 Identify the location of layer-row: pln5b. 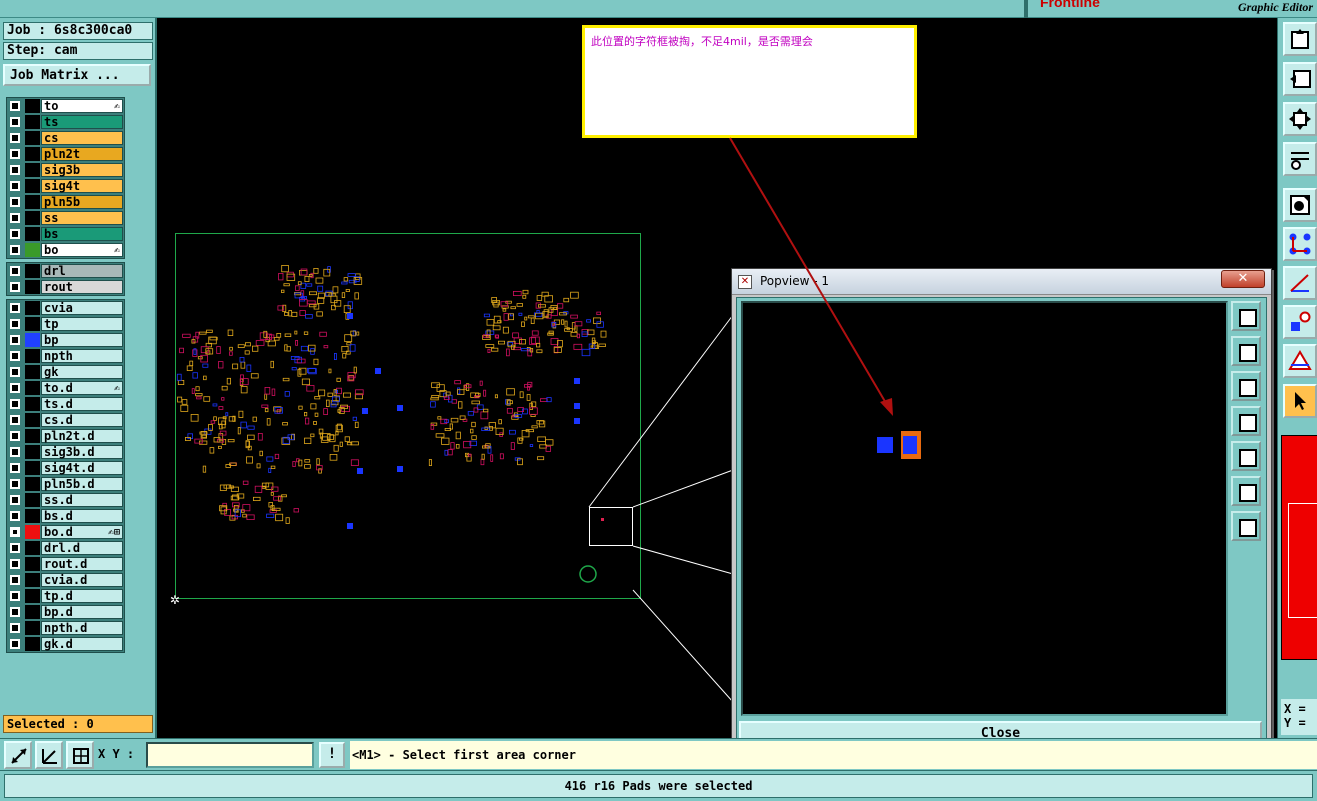
(65, 202).